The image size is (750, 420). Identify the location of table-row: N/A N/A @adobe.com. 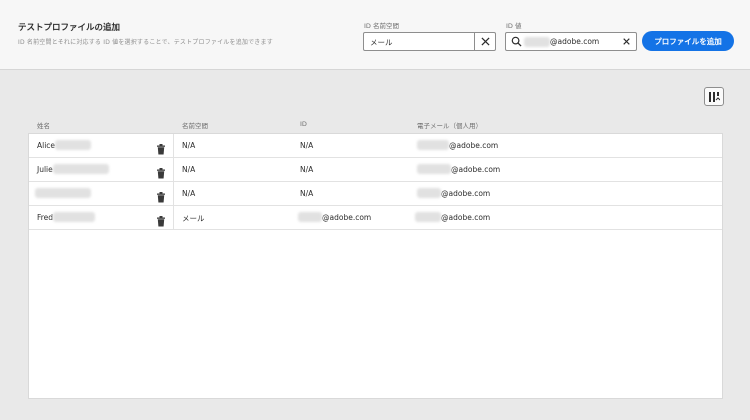
(375, 194).